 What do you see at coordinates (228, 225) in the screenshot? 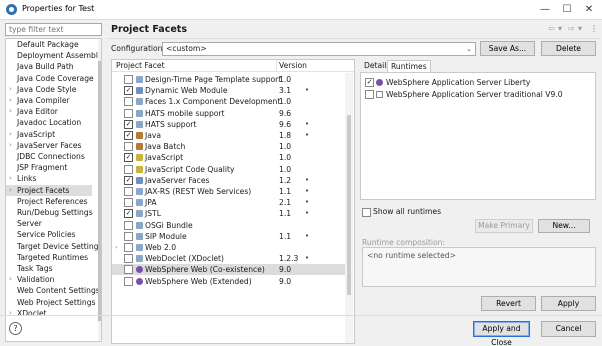
I see `table-row: OSGi Bundle` at bounding box center [228, 225].